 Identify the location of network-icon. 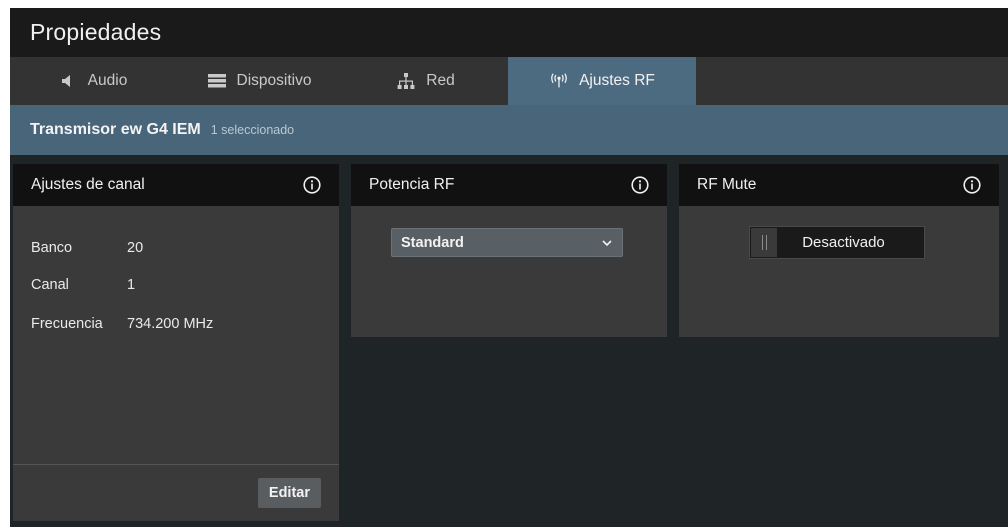
(406, 81).